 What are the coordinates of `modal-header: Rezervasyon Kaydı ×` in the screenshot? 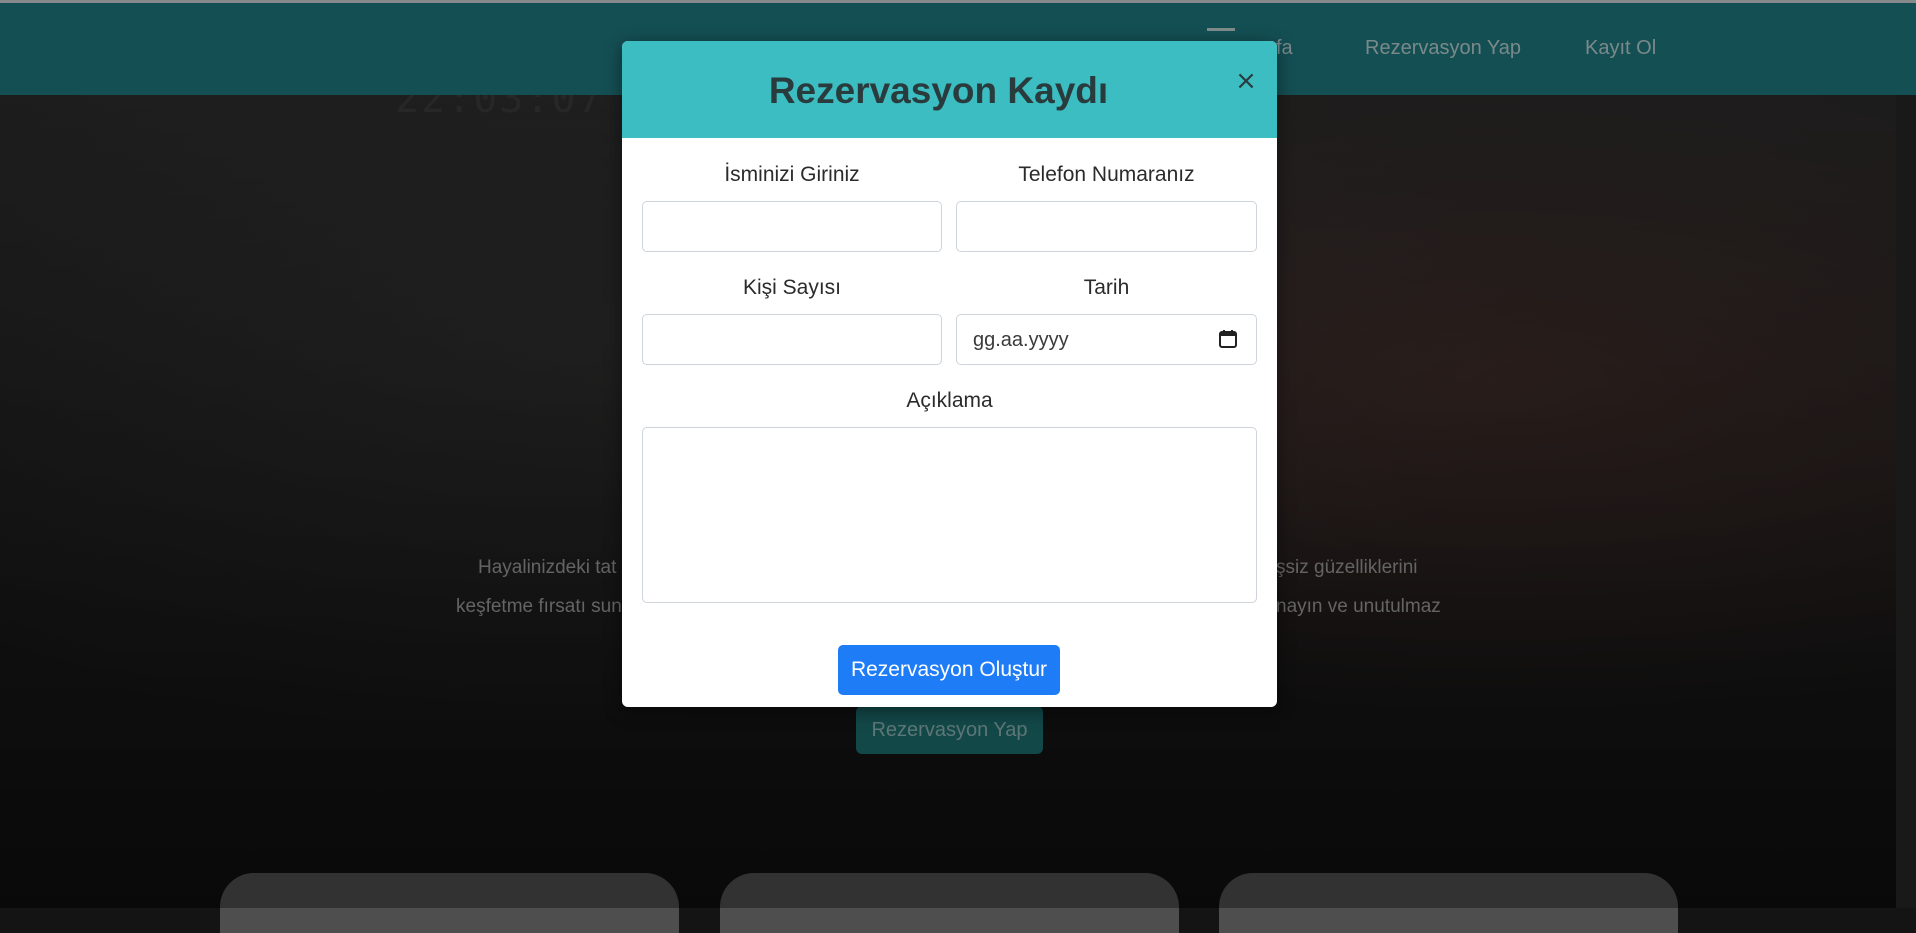 It's located at (949, 89).